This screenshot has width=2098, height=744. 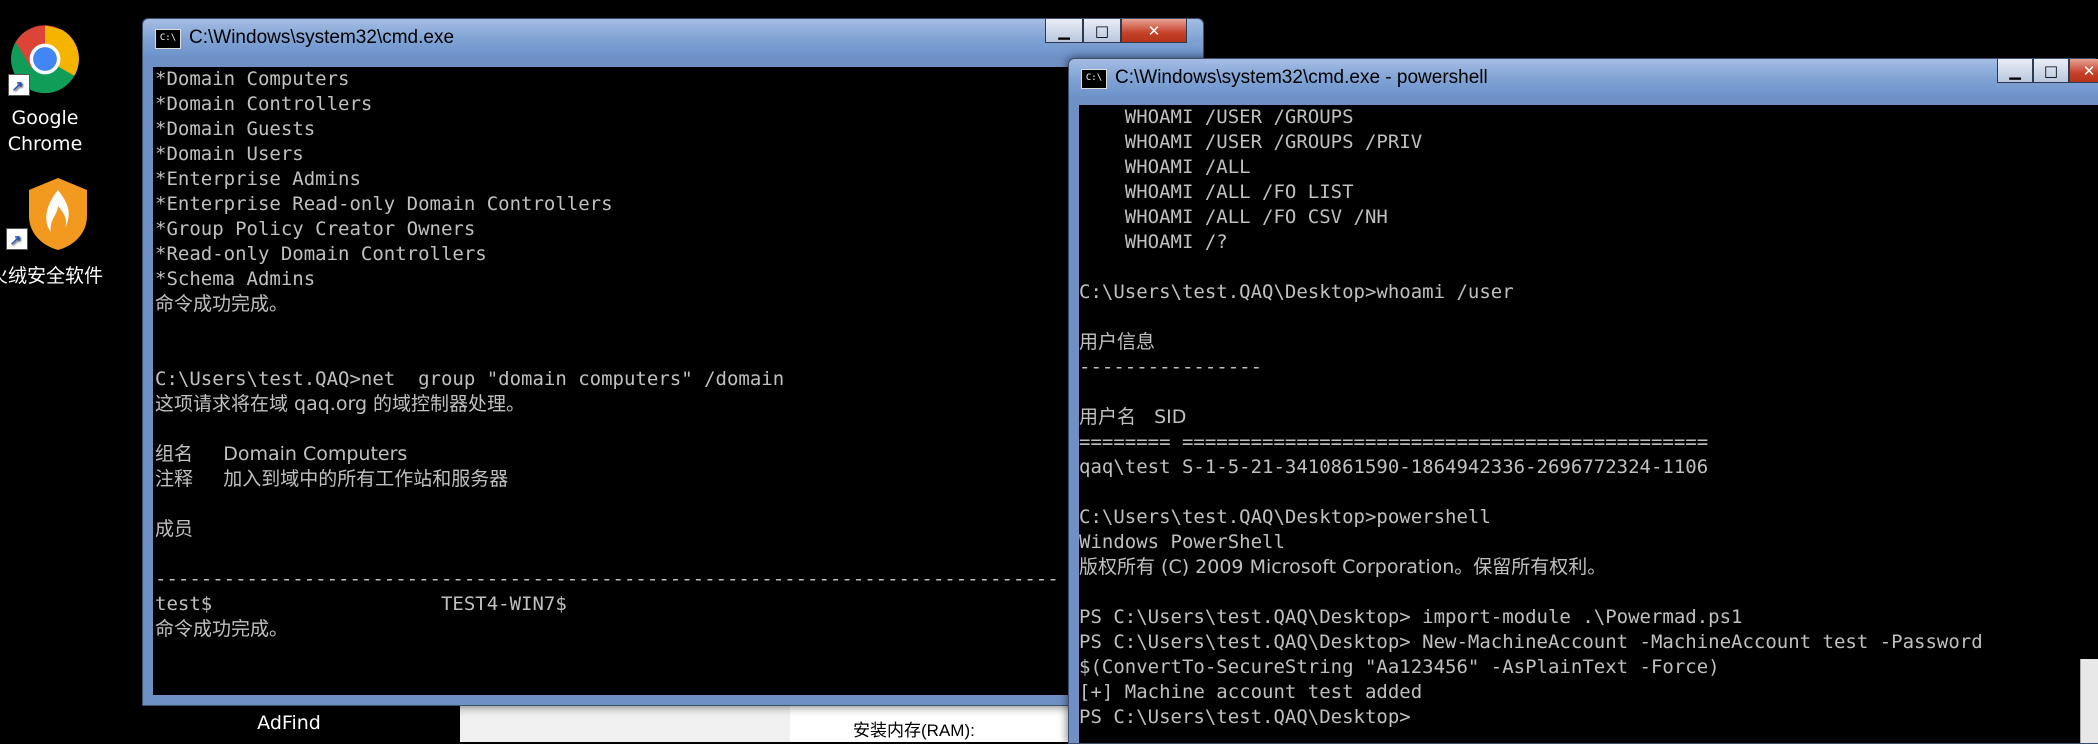 I want to click on console-line: [+] Machine account test added, so click(x=1251, y=692).